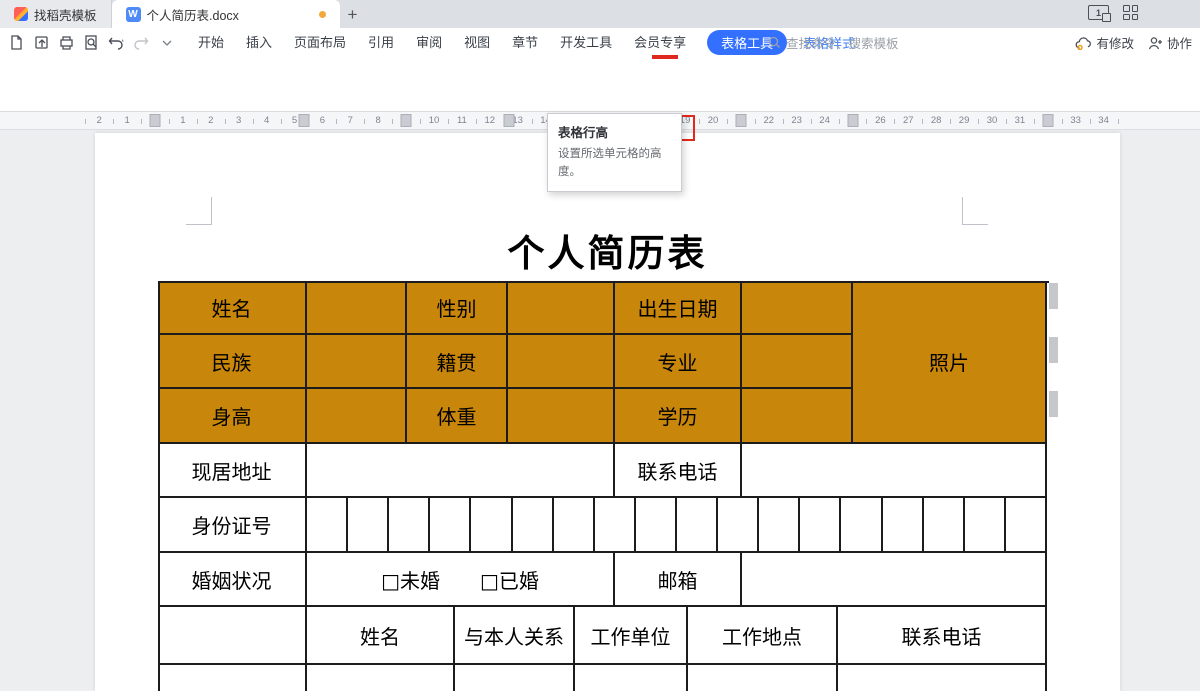 The width and height of the screenshot is (1200, 691). What do you see at coordinates (1099, 13) in the screenshot?
I see `single-window-mode-icon: 1` at bounding box center [1099, 13].